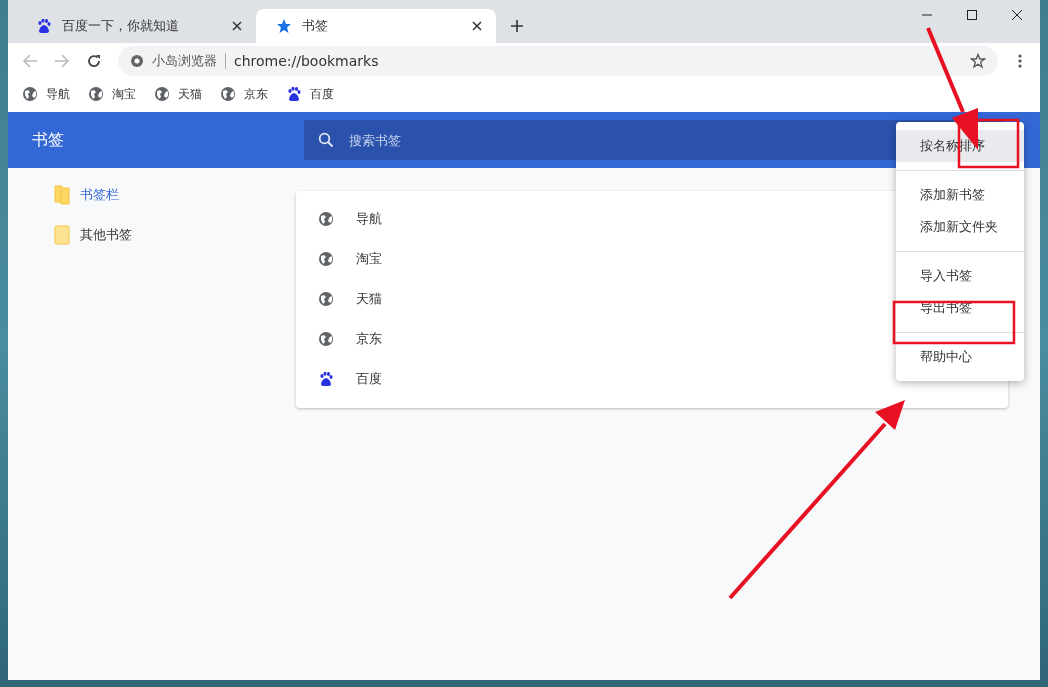  I want to click on site-label: 小岛浏览器, so click(184, 60).